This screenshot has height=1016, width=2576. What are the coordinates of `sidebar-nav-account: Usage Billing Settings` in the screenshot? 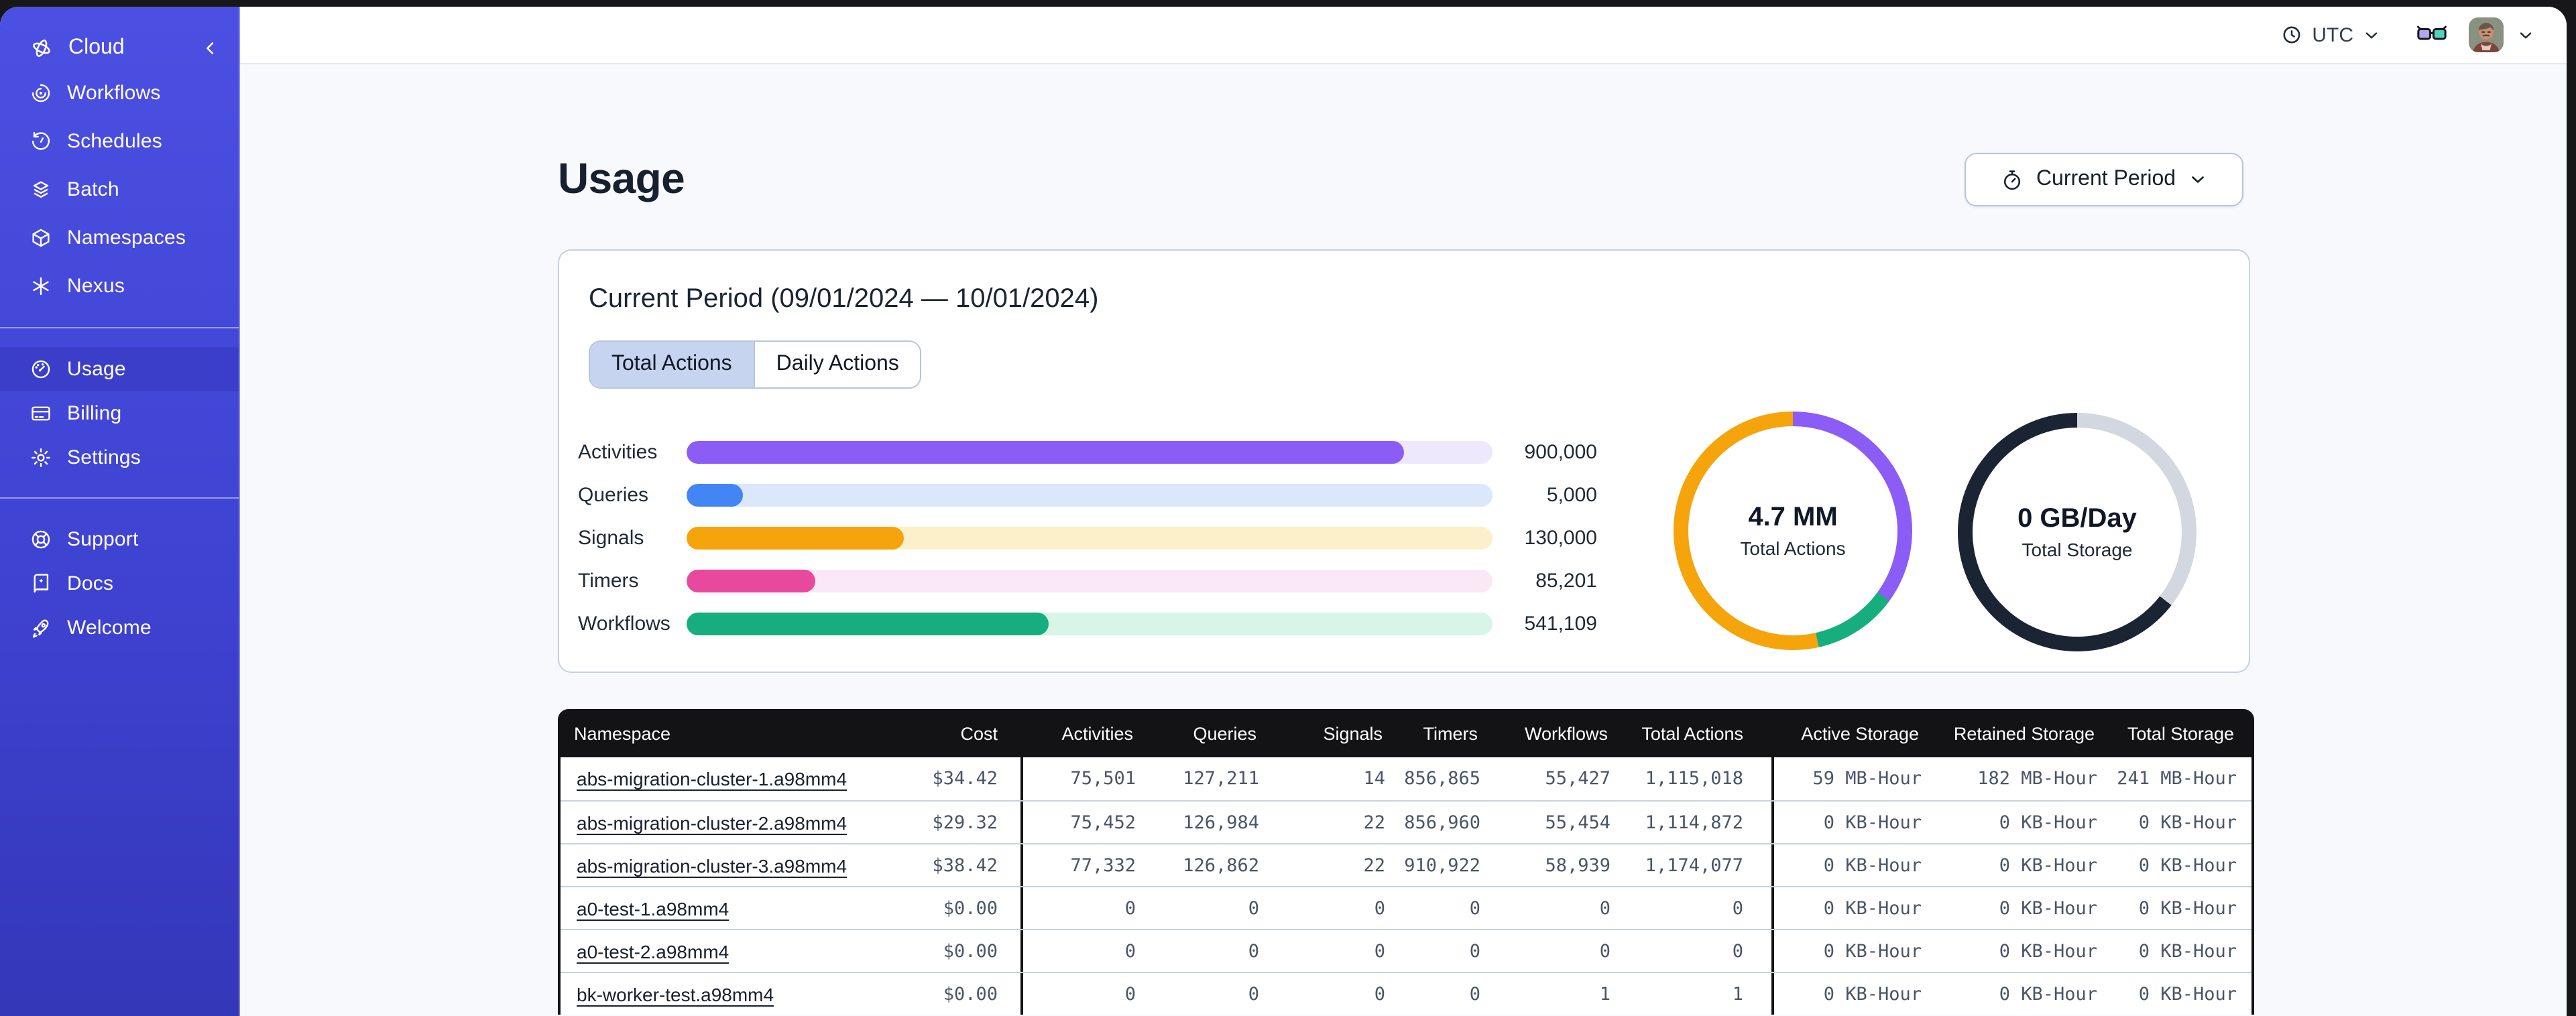 It's located at (119, 414).